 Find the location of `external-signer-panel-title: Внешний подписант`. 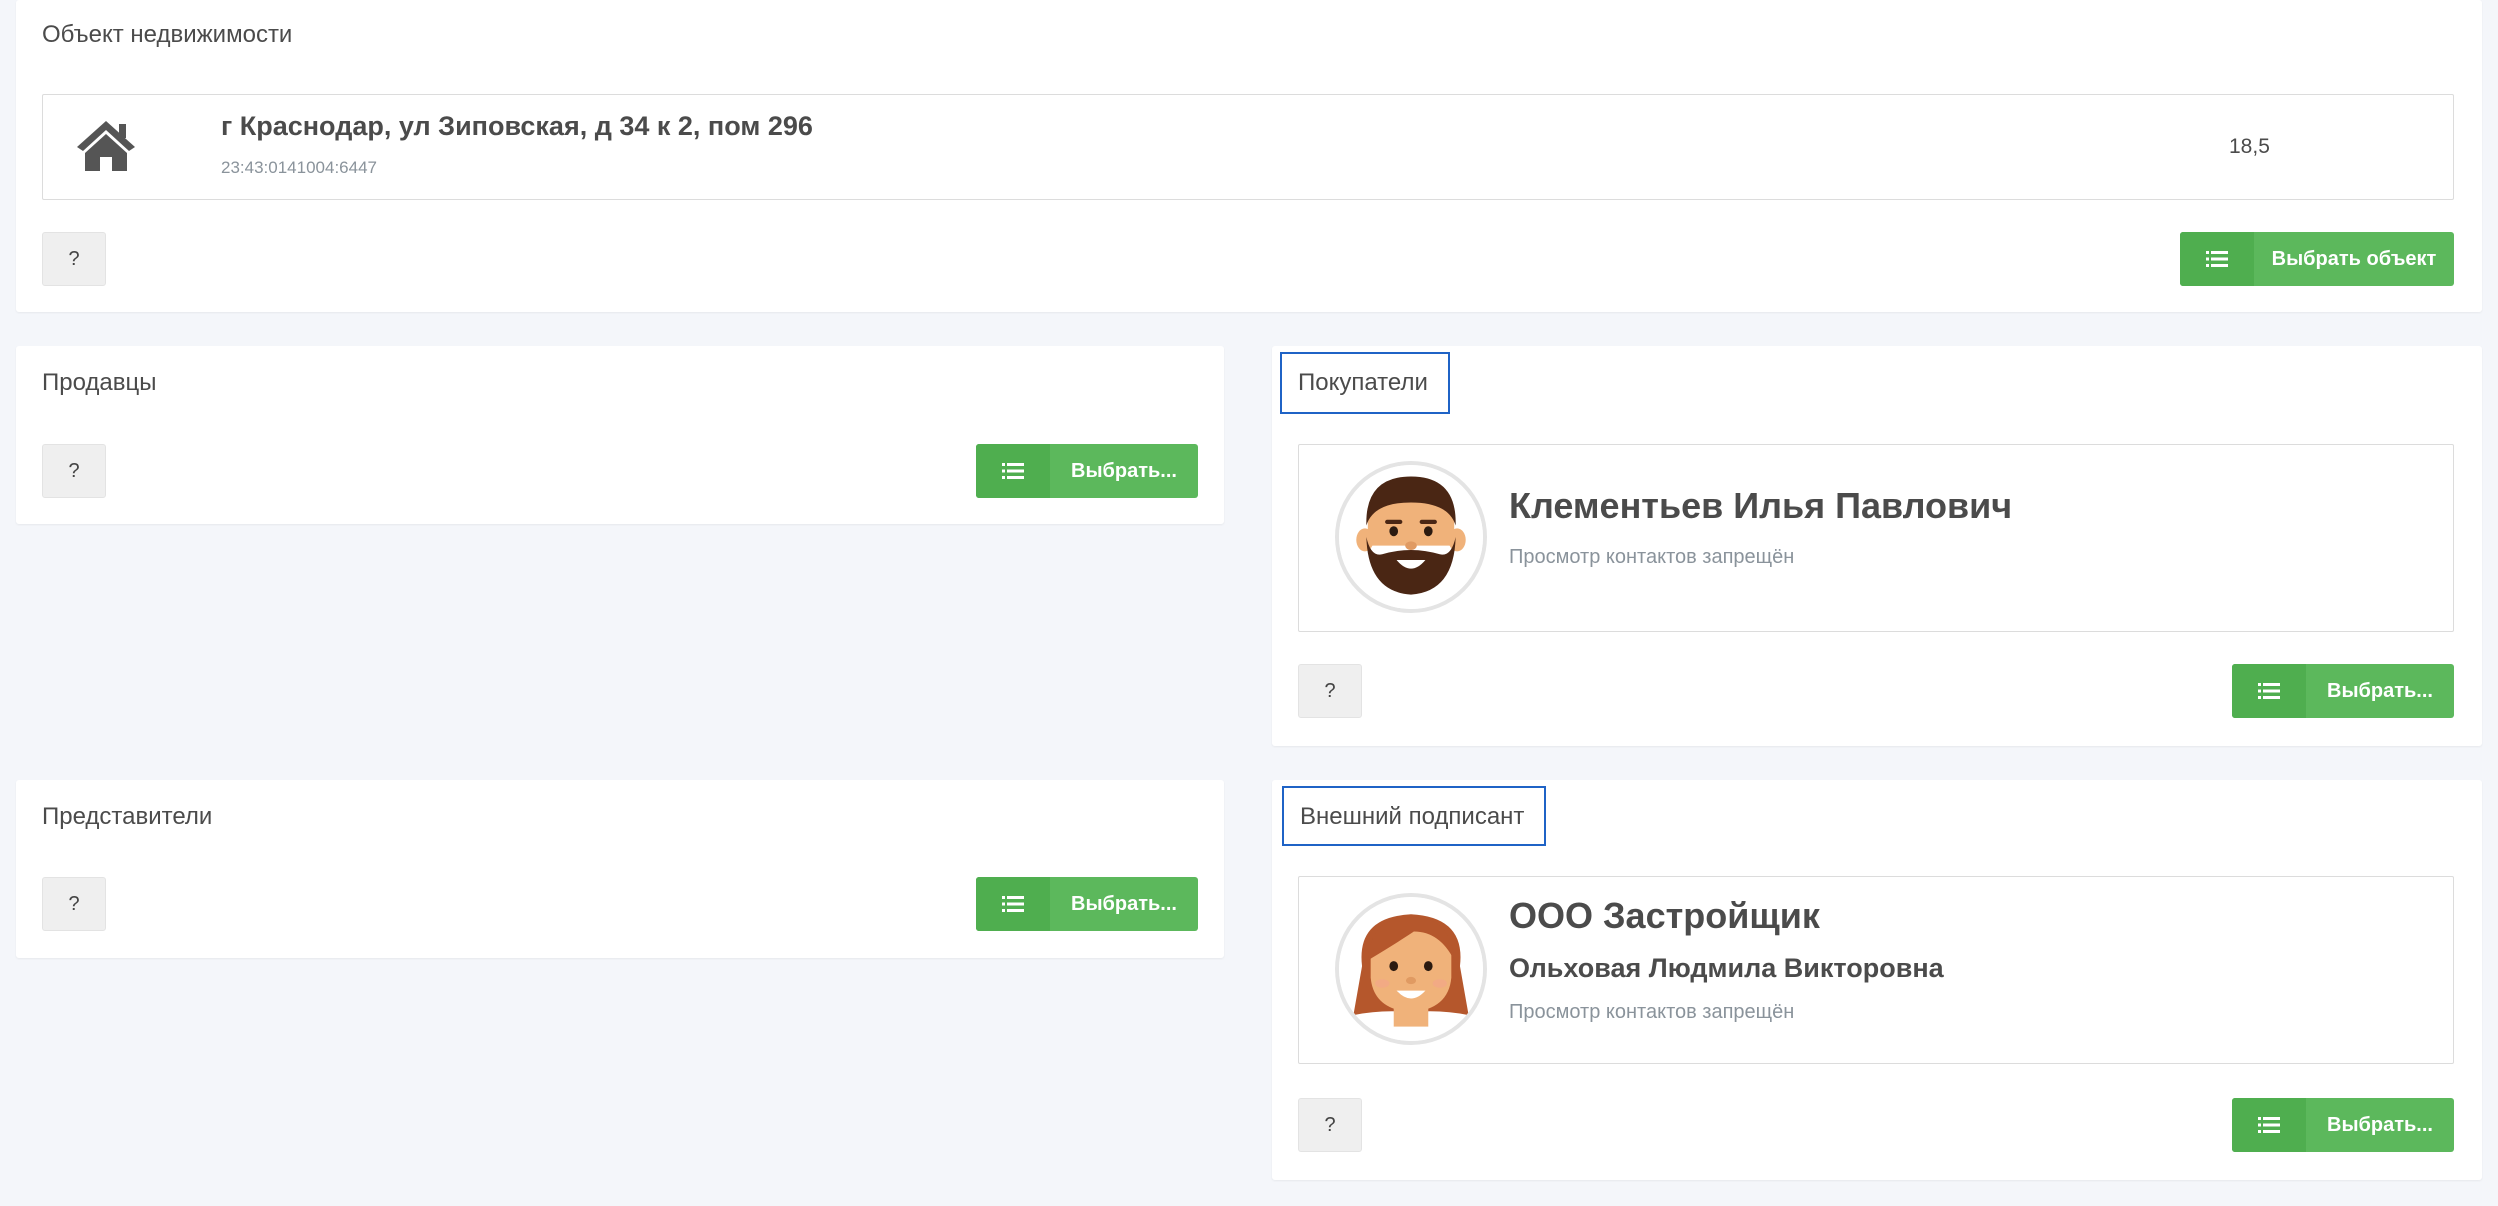

external-signer-panel-title: Внешний подписант is located at coordinates (1414, 816).